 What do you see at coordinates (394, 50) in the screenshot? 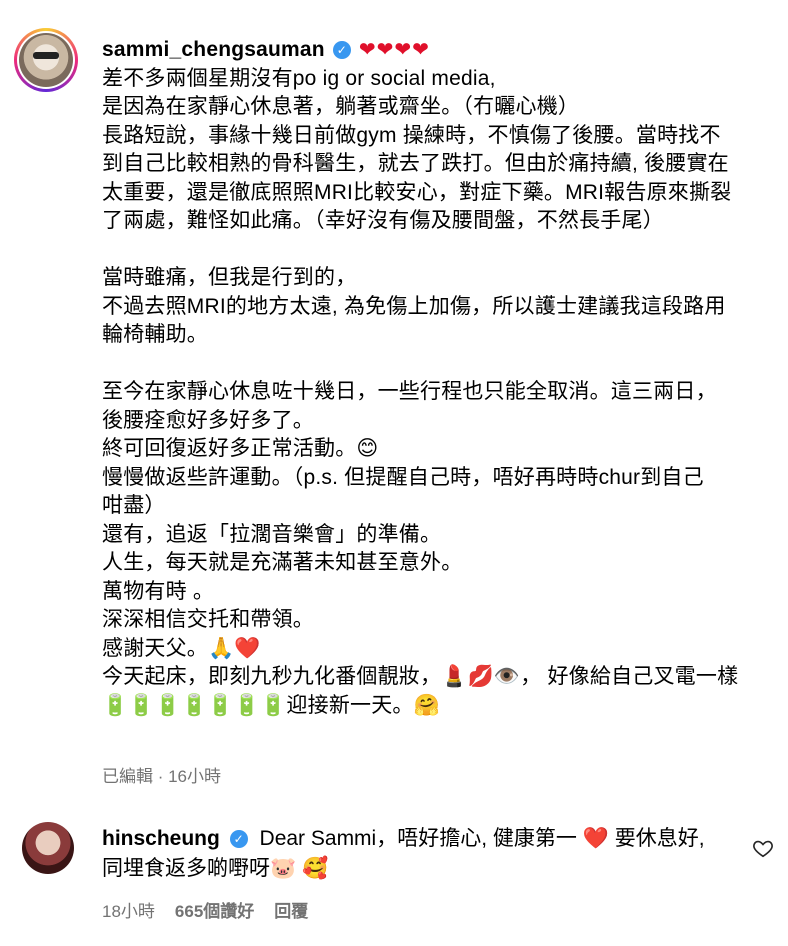
I see `hearts-emoji: ❤❤❤❤` at bounding box center [394, 50].